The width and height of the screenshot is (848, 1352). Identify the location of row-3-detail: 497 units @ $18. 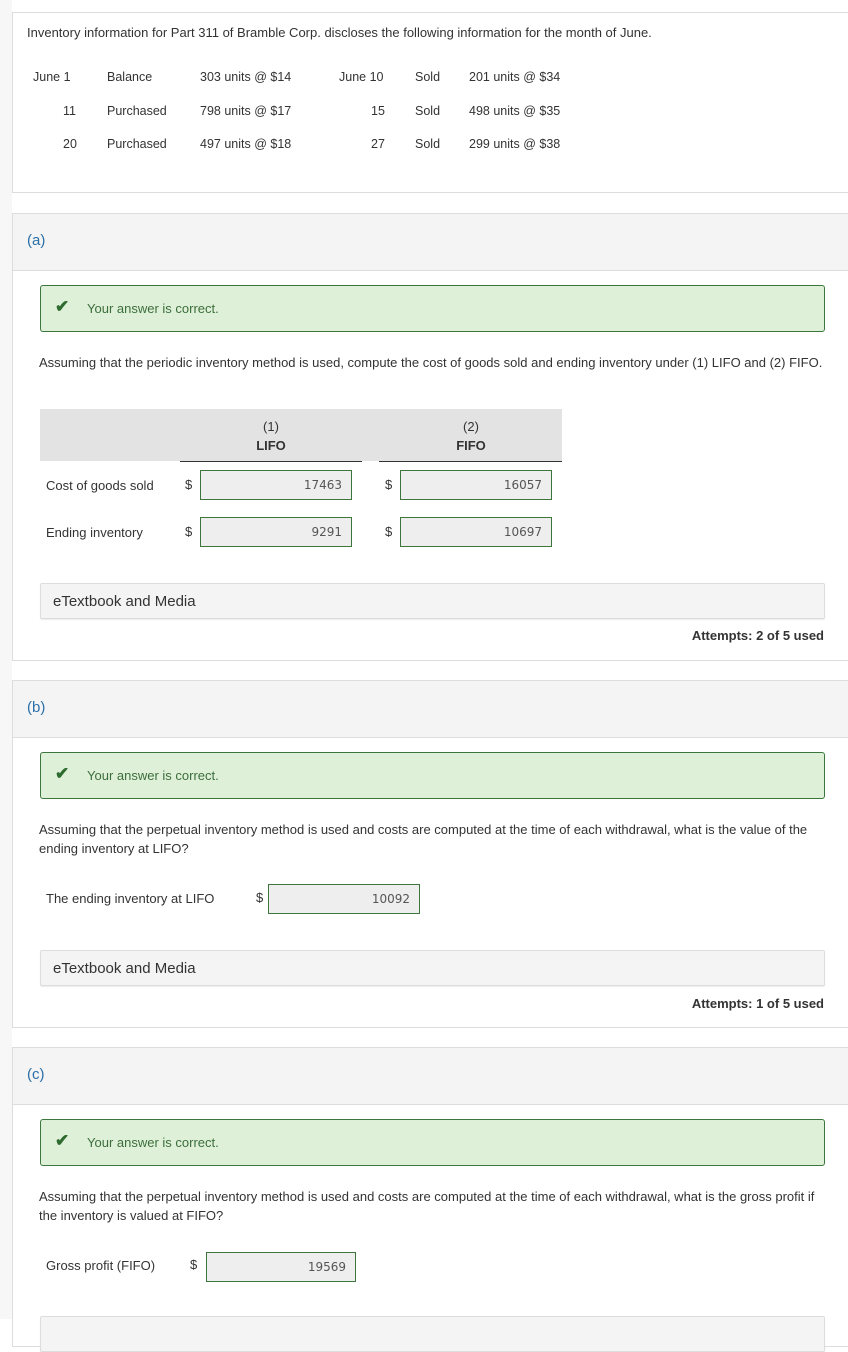
(246, 144).